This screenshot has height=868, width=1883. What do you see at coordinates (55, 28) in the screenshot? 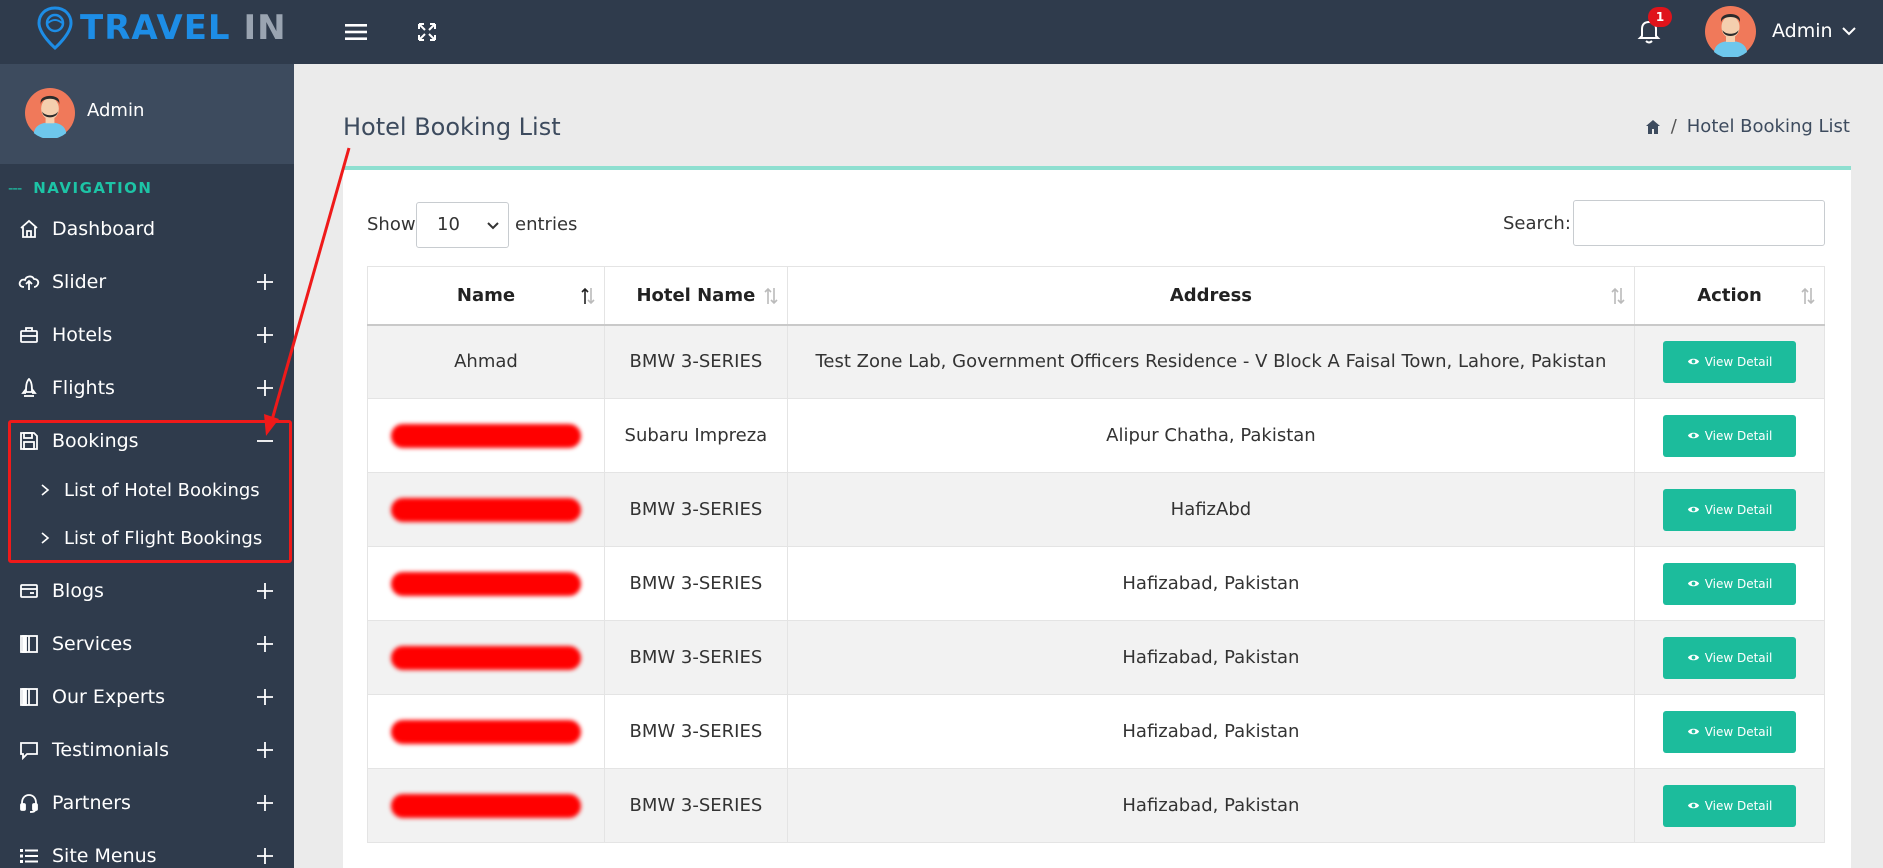
I see `map-pin-icon` at bounding box center [55, 28].